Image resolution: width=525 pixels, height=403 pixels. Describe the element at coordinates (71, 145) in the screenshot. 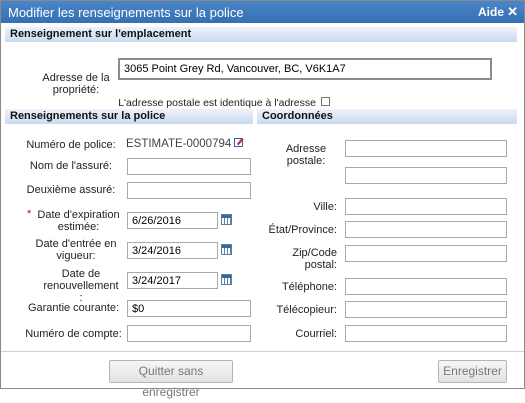

I see `policy-number-label: Numéro de police:` at that location.